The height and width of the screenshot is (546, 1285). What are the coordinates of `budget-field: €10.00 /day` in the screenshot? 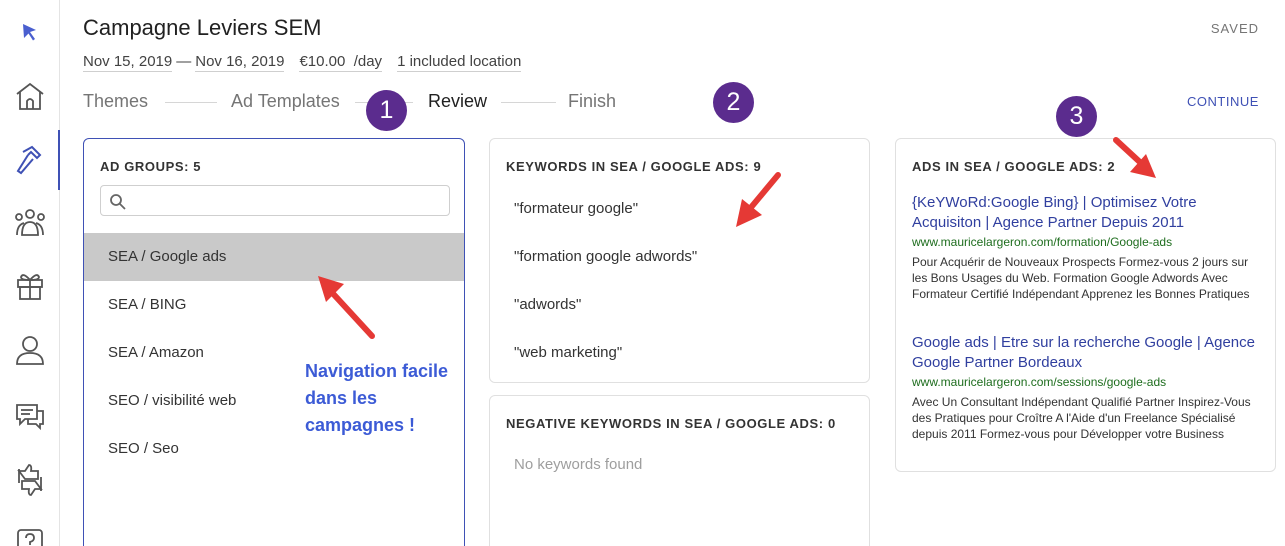 It's located at (341, 62).